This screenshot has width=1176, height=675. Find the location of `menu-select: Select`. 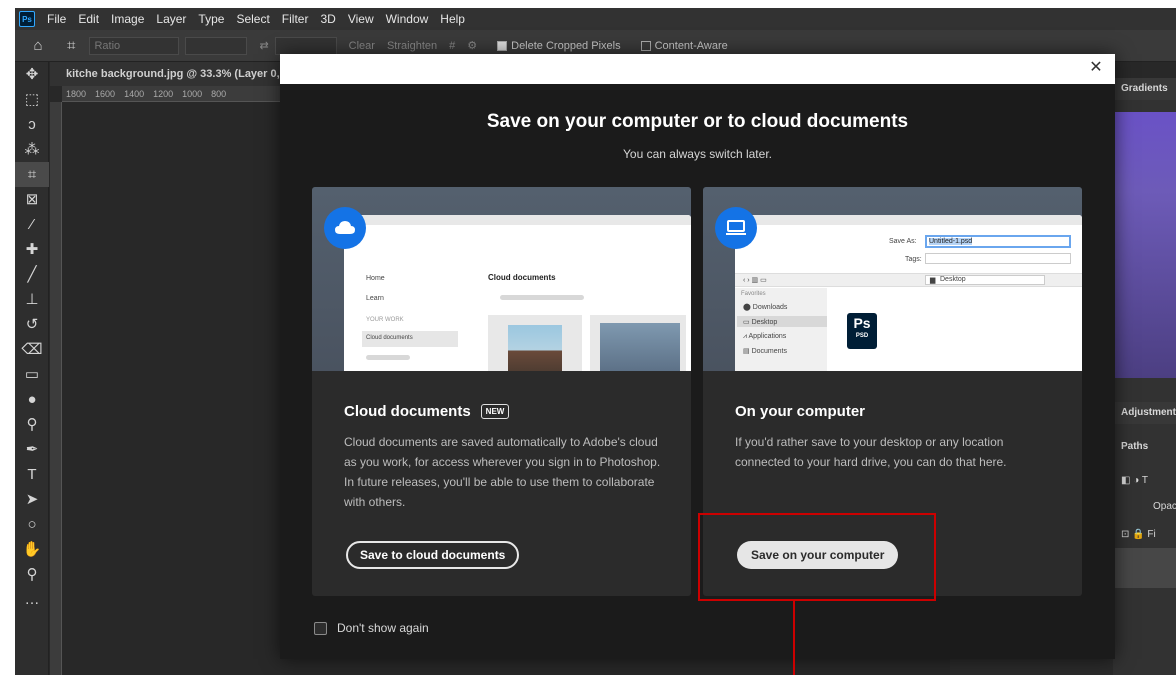

menu-select: Select is located at coordinates (252, 19).